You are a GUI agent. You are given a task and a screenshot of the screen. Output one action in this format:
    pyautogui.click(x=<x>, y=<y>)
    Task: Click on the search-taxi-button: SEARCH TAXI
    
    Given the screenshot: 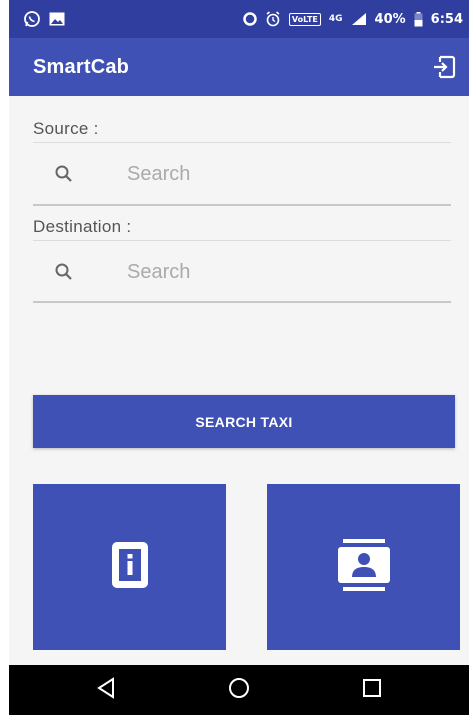 What is the action you would take?
    pyautogui.click(x=244, y=421)
    